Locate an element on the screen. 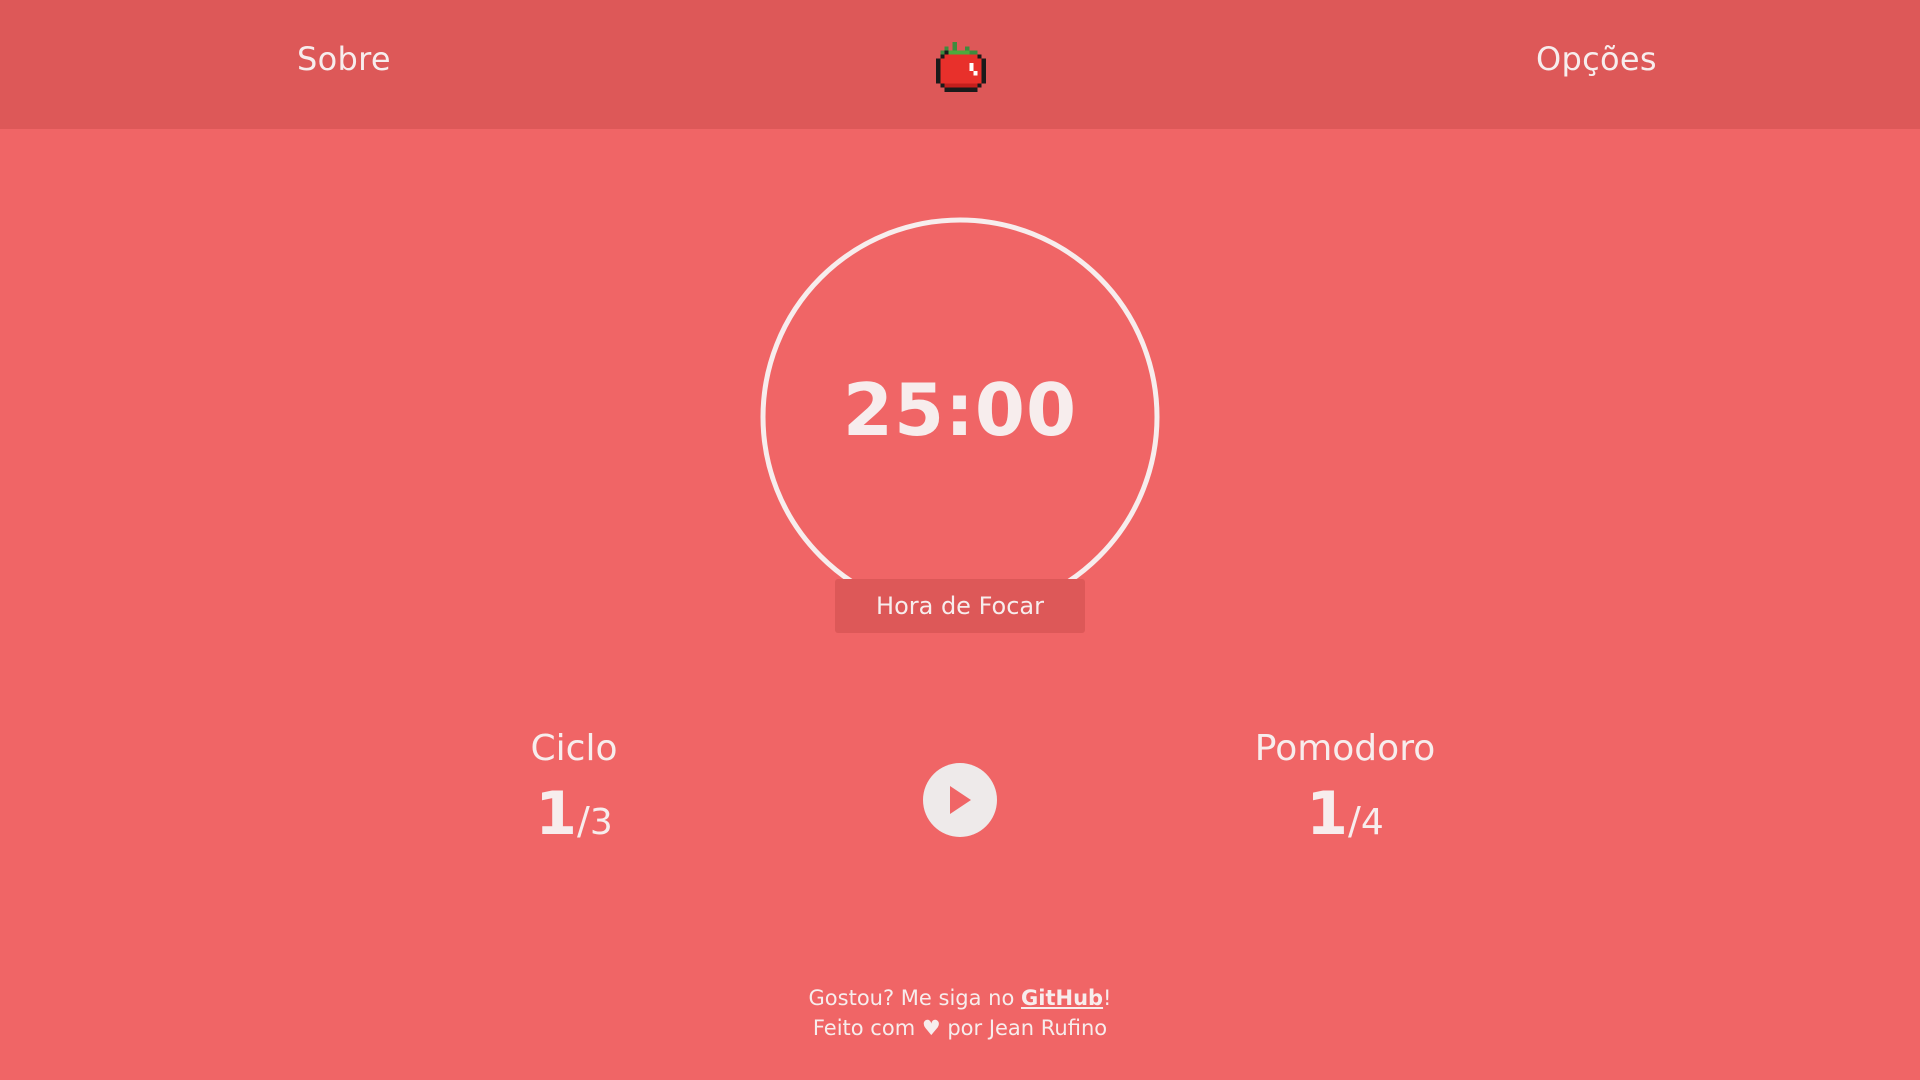  cycle-title: Ciclo is located at coordinates (574, 748).